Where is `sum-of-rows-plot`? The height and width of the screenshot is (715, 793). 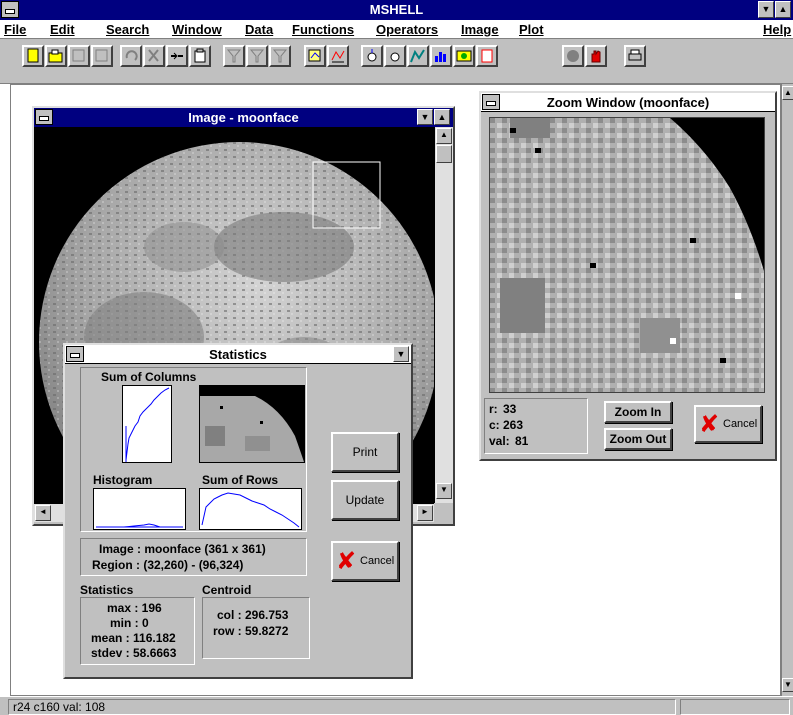 sum-of-rows-plot is located at coordinates (250, 509).